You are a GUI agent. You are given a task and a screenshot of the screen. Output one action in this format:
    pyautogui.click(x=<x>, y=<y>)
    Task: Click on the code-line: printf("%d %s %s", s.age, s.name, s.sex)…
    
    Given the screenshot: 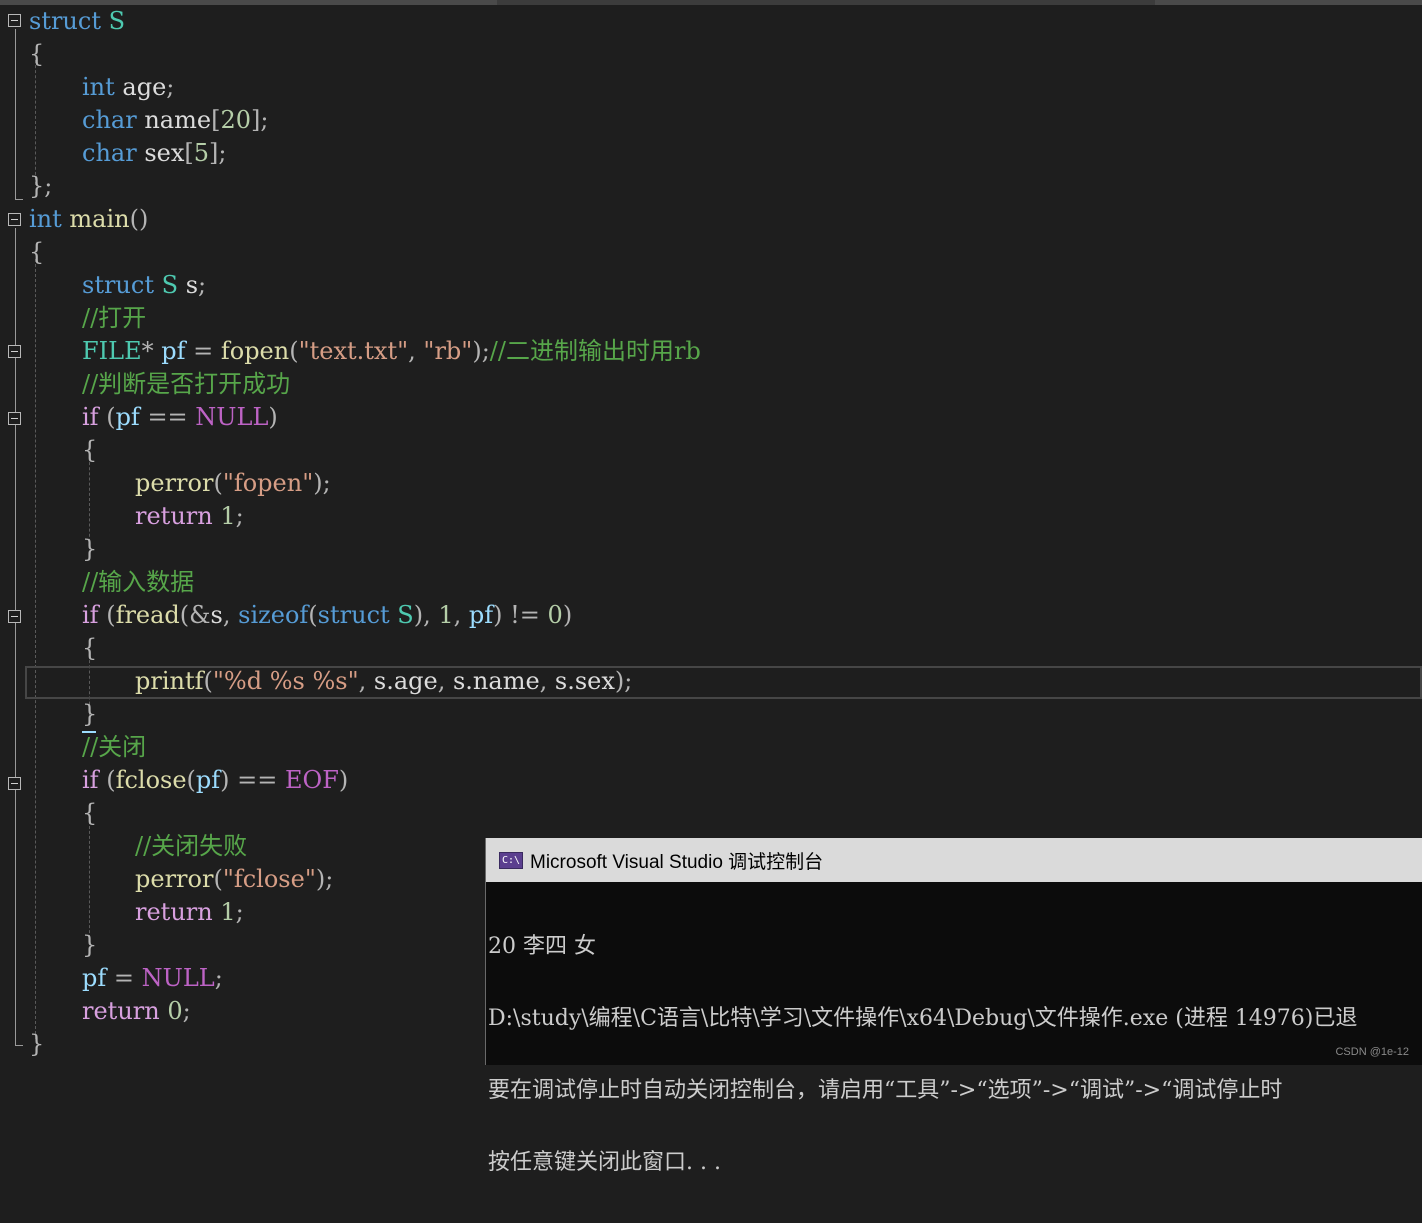 What is the action you would take?
    pyautogui.click(x=384, y=681)
    